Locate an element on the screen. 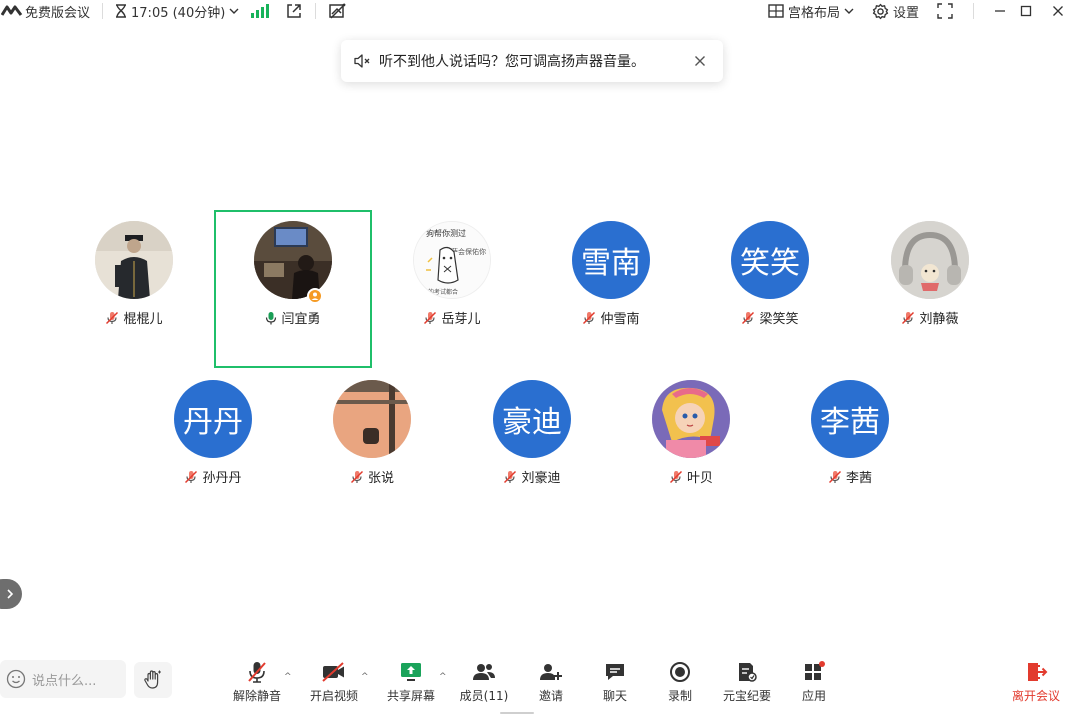 The width and height of the screenshot is (1080, 714). maximize-icon is located at coordinates (1026, 11).